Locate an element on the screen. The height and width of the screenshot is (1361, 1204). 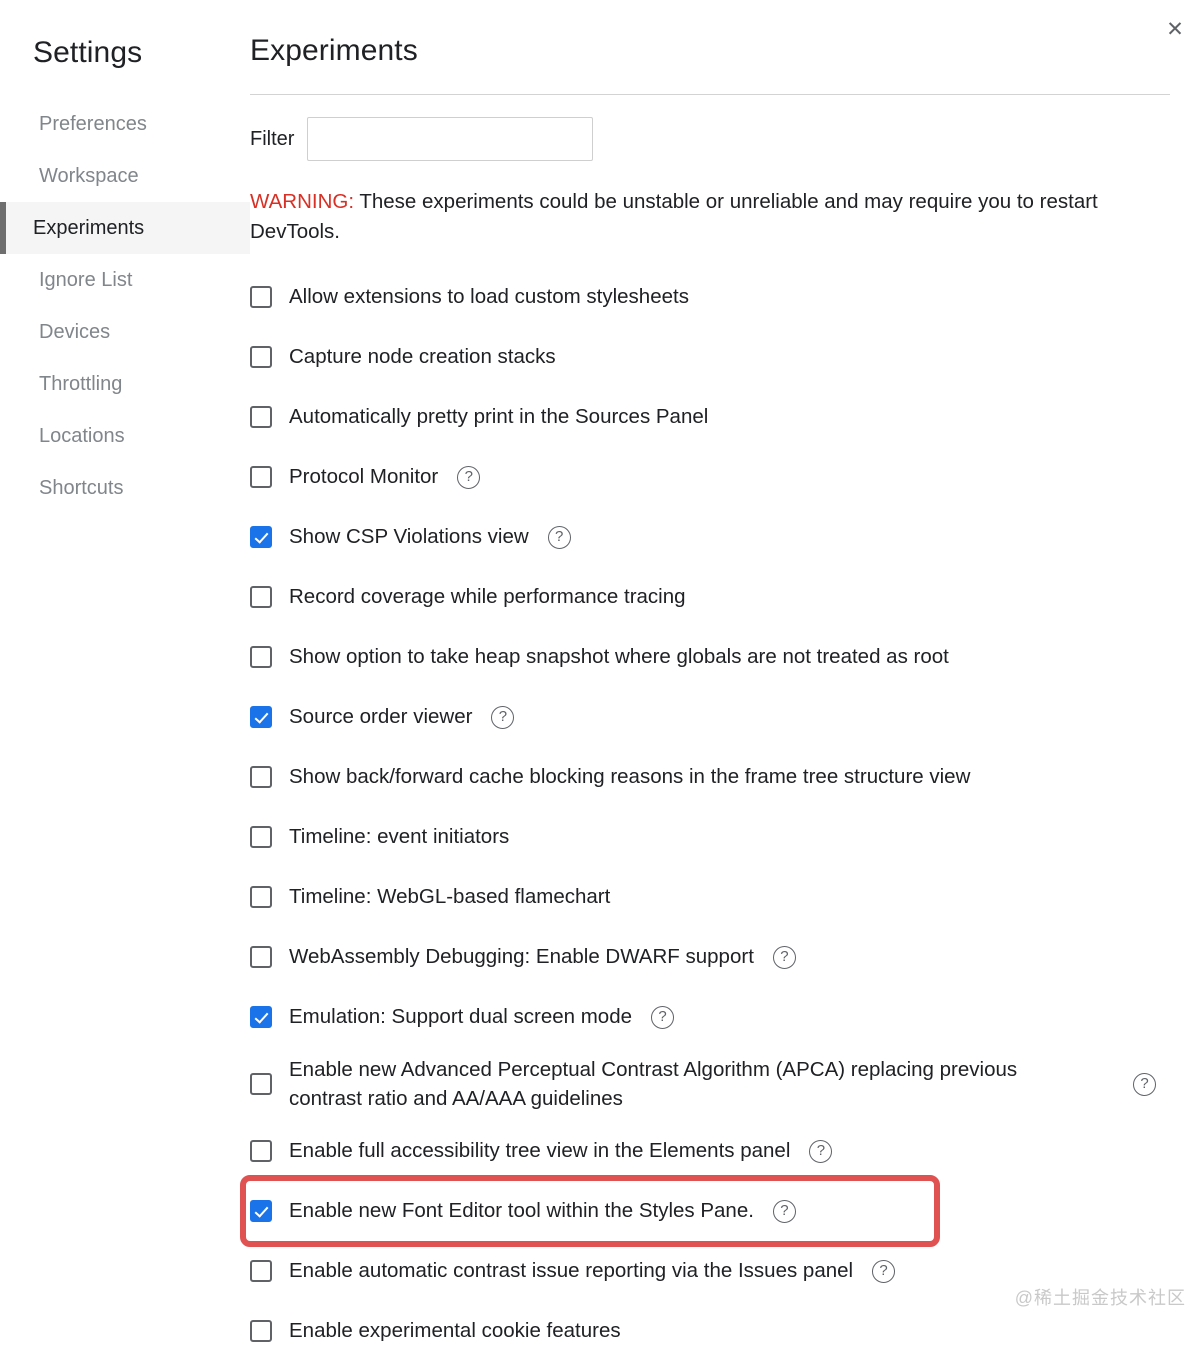
experiment-label: Enable experimental cookie features is located at coordinates (455, 1331).